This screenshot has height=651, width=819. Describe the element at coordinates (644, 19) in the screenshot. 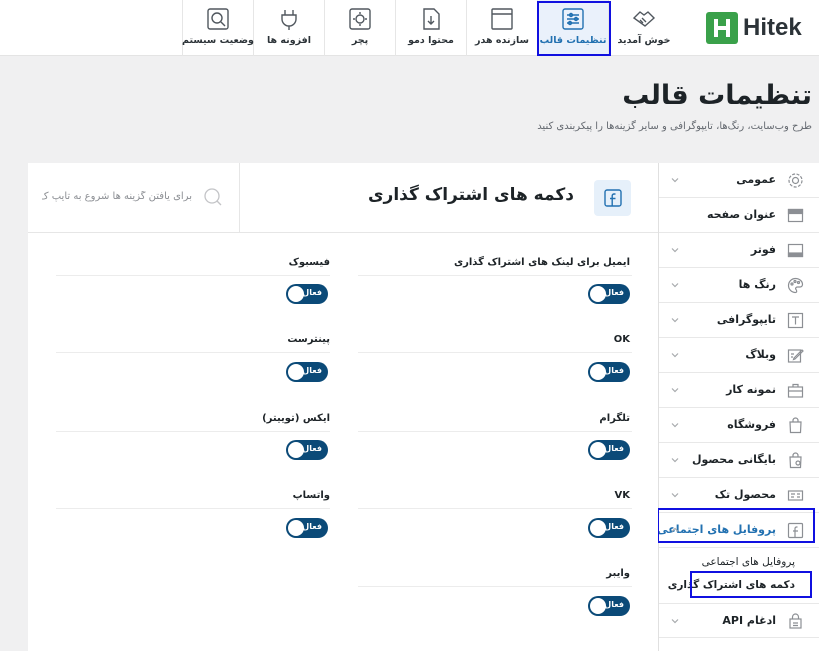

I see `handshake-icon` at that location.